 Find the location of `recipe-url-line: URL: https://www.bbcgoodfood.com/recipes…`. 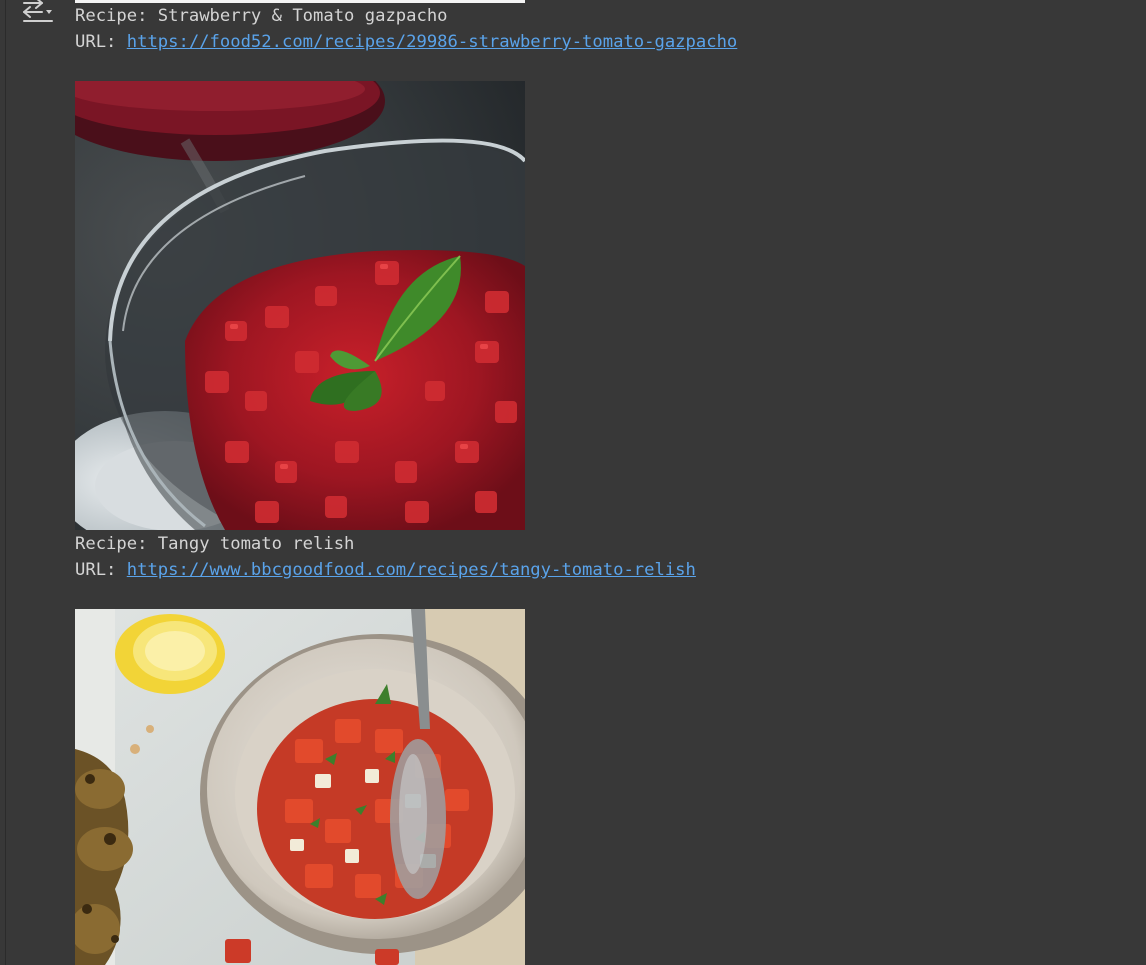

recipe-url-line: URL: https://www.bbcgoodfood.com/recipes… is located at coordinates (385, 570).